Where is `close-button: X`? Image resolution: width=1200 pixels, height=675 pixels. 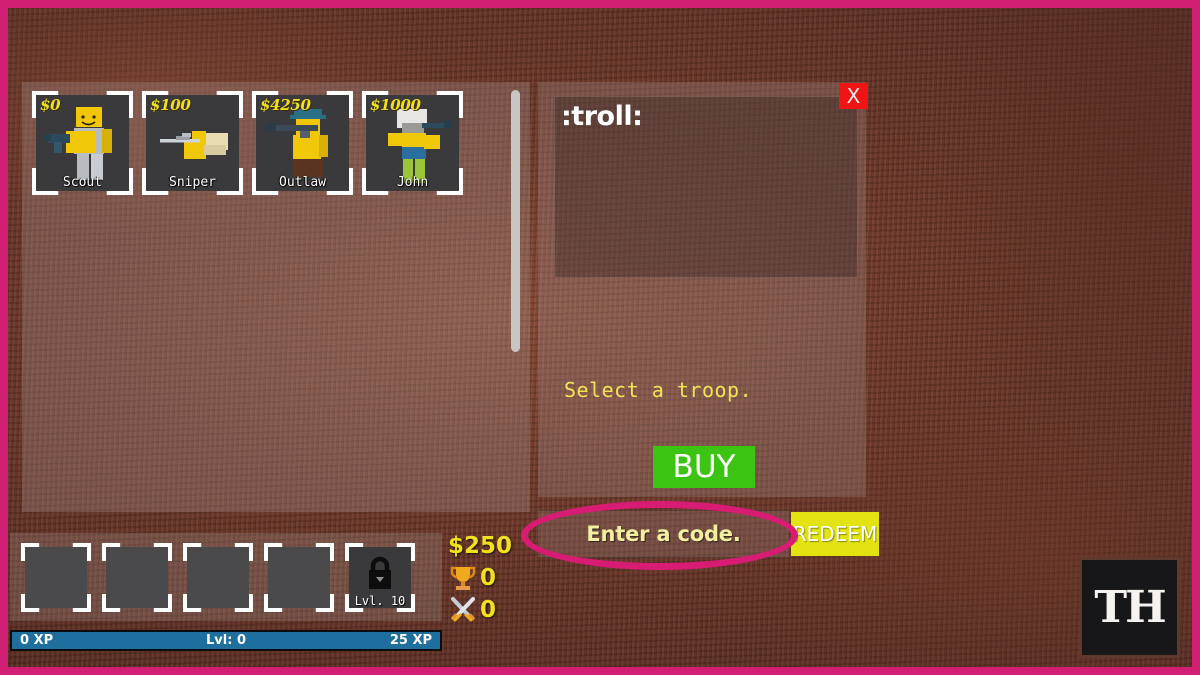
close-button: X is located at coordinates (853, 96).